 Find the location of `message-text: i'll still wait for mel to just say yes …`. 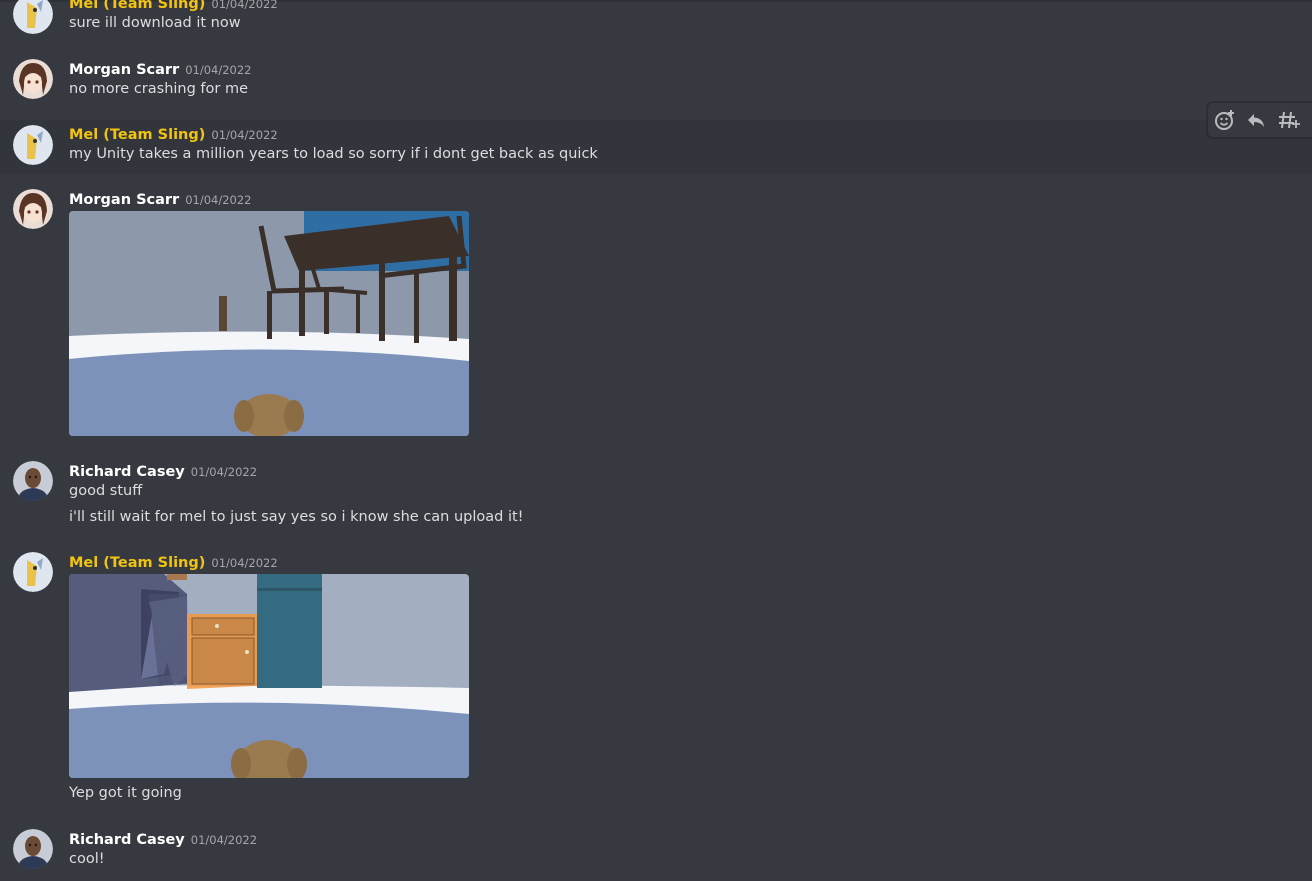

message-text: i'll still wait for mel to just say yes … is located at coordinates (296, 517).